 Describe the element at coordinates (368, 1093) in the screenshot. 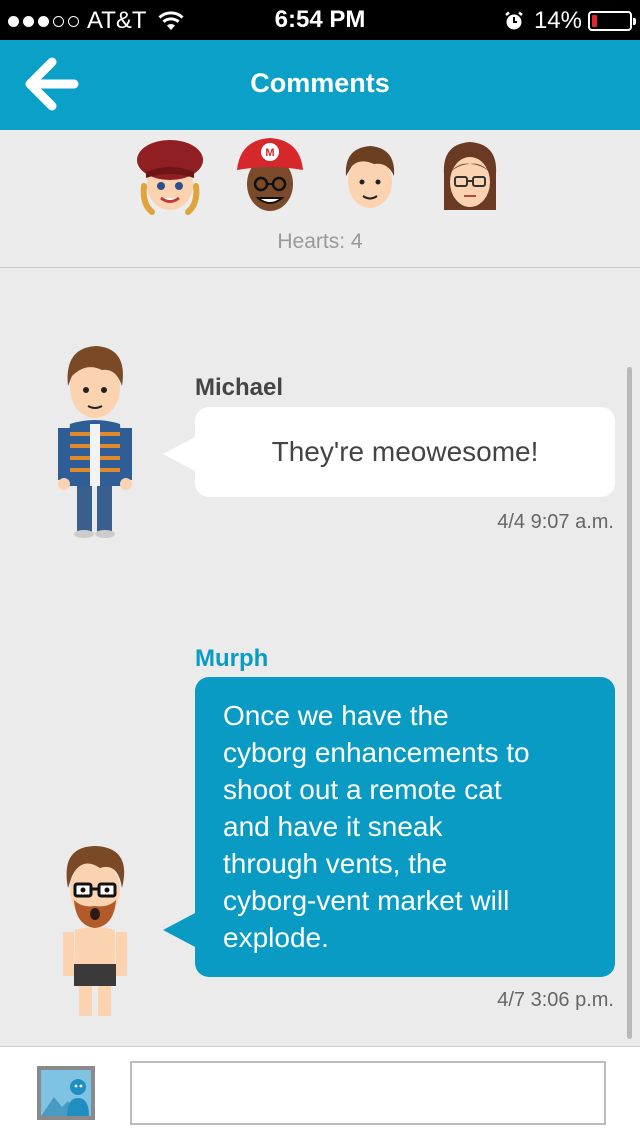

I see `comment-input` at that location.